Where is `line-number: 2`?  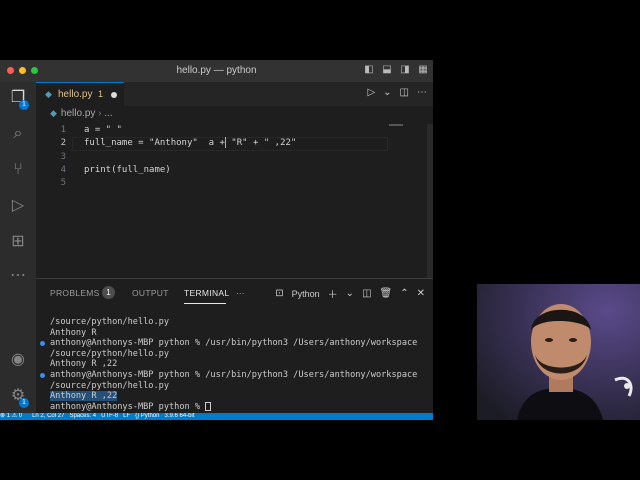 line-number: 2 is located at coordinates (63, 143).